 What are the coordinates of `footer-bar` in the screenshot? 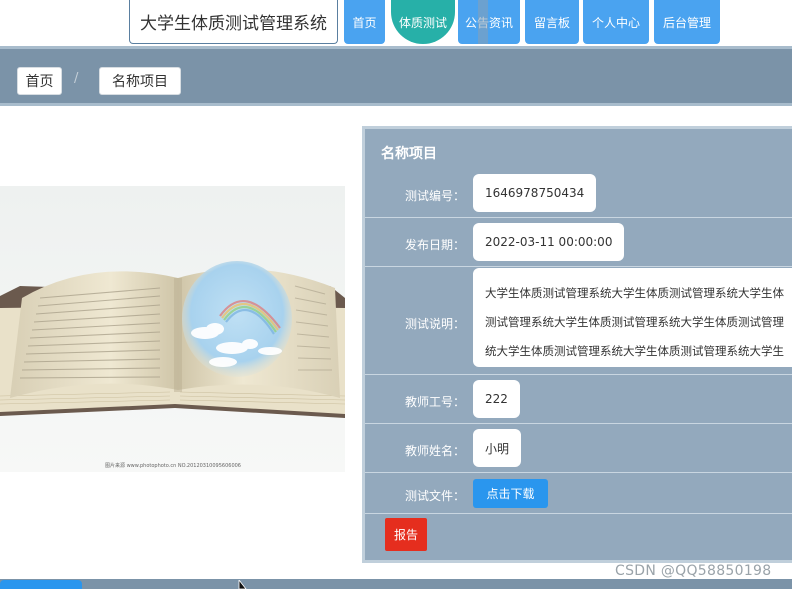 It's located at (396, 584).